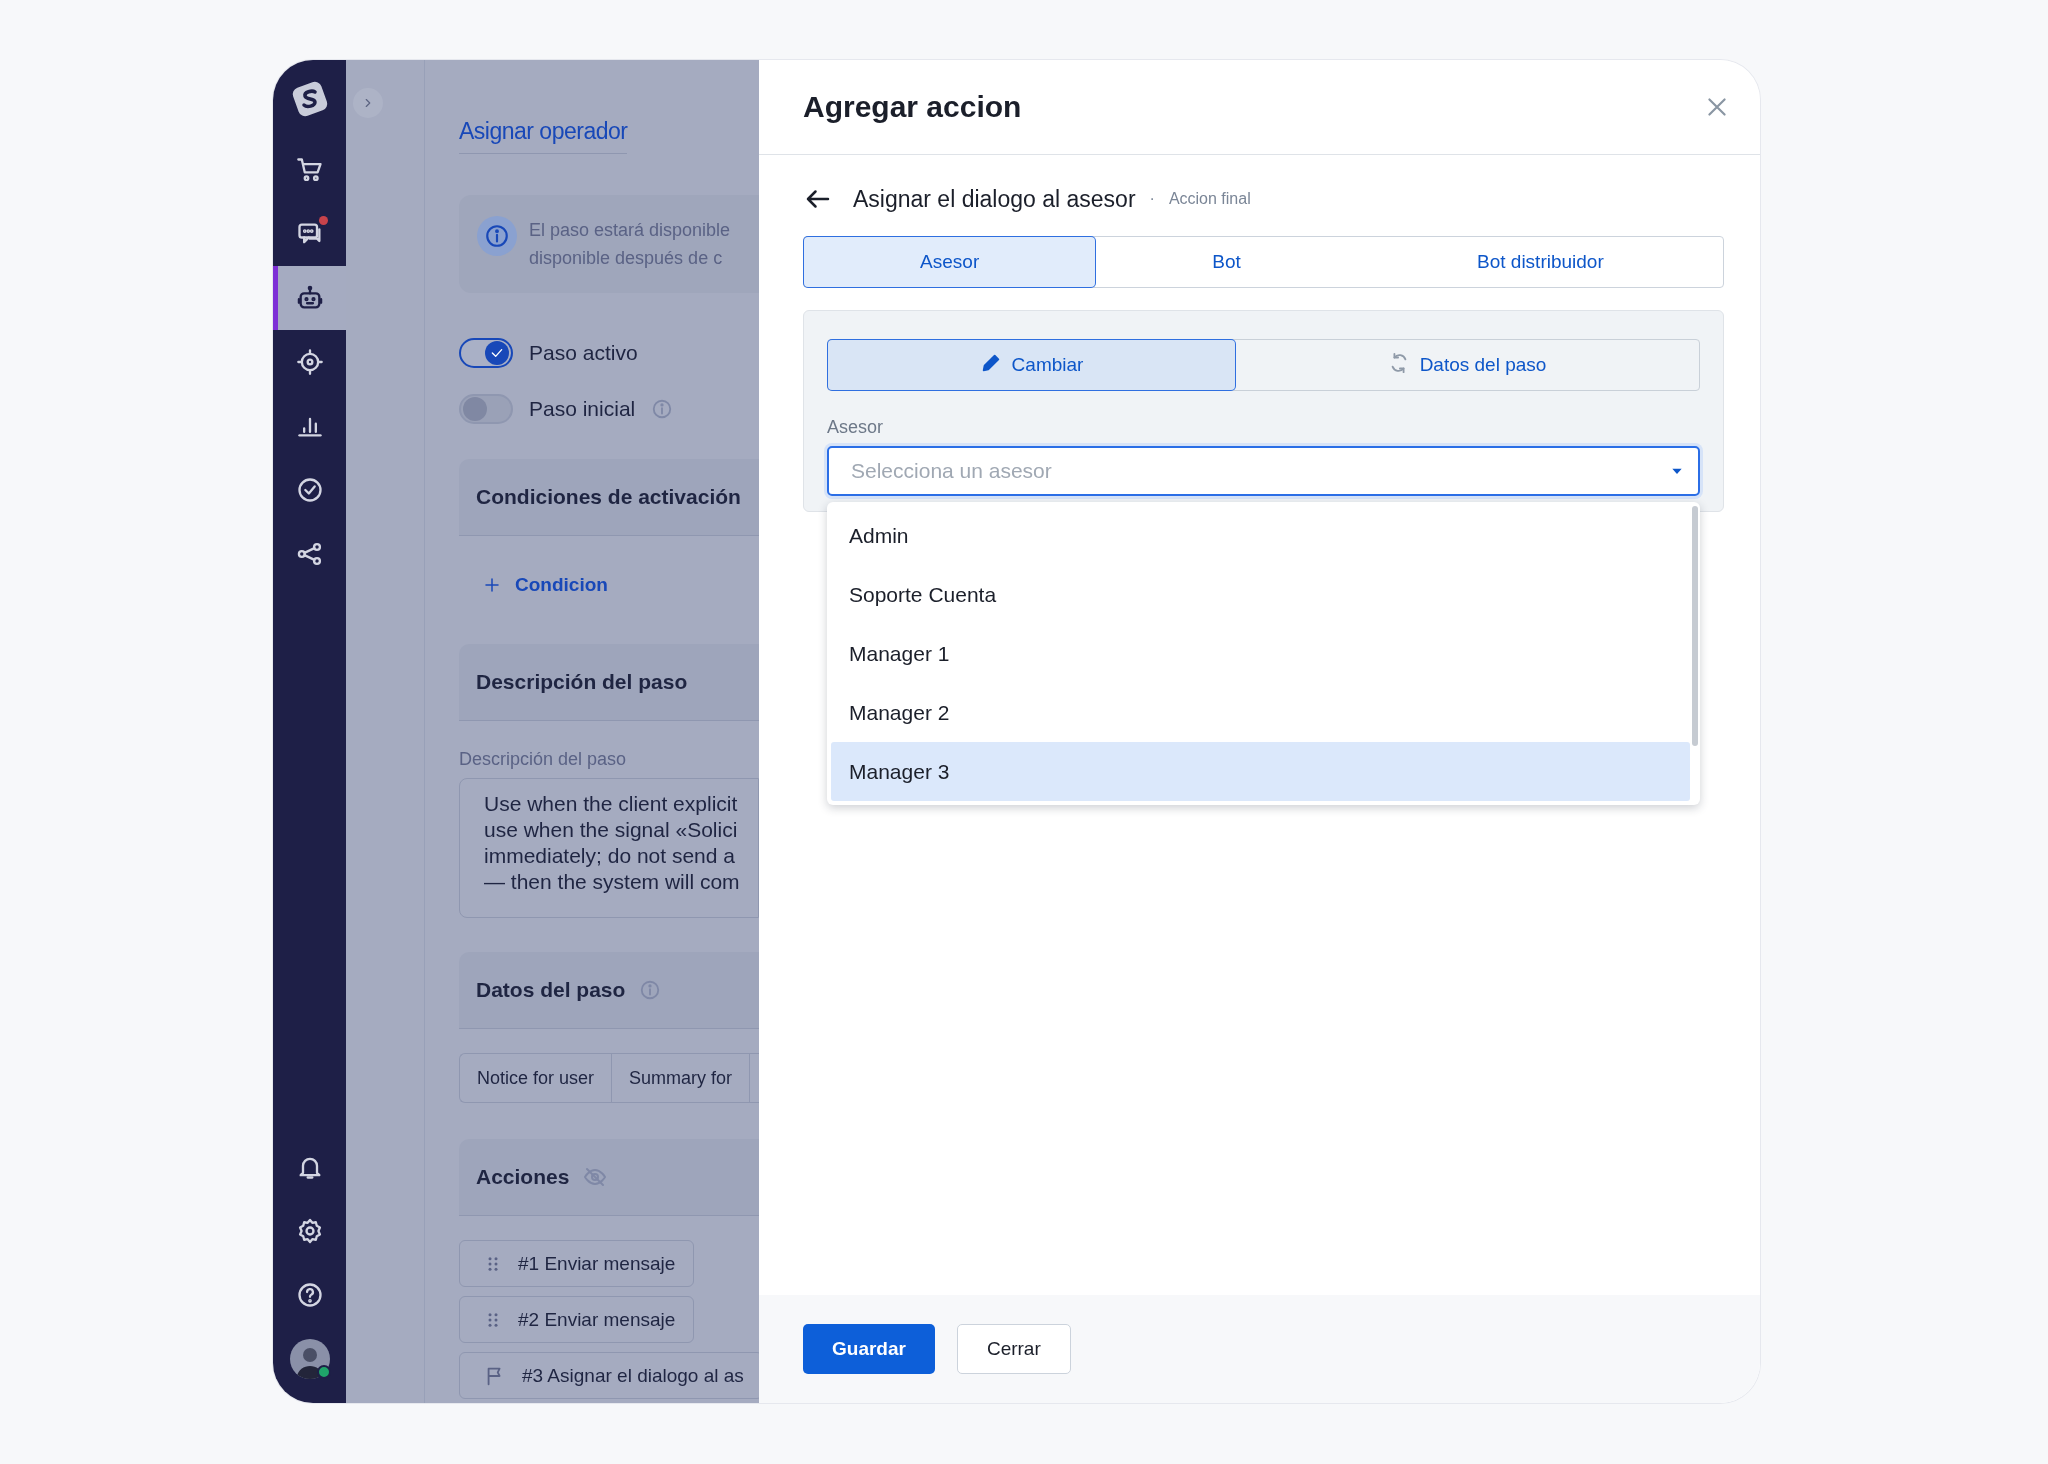 This screenshot has height=1464, width=2048. What do you see at coordinates (1260, 771) in the screenshot?
I see `dropdown-option: Manager 3` at bounding box center [1260, 771].